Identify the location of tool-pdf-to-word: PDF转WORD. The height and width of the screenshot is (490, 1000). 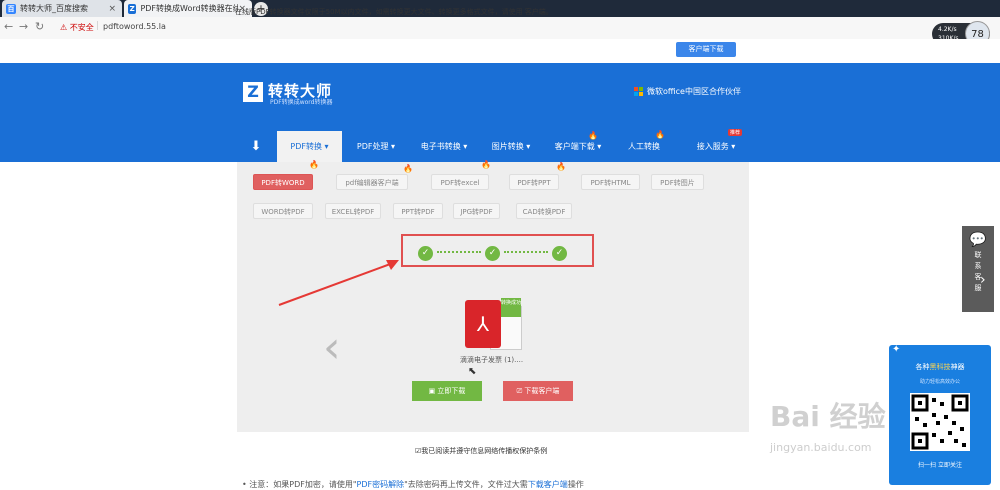
(283, 182).